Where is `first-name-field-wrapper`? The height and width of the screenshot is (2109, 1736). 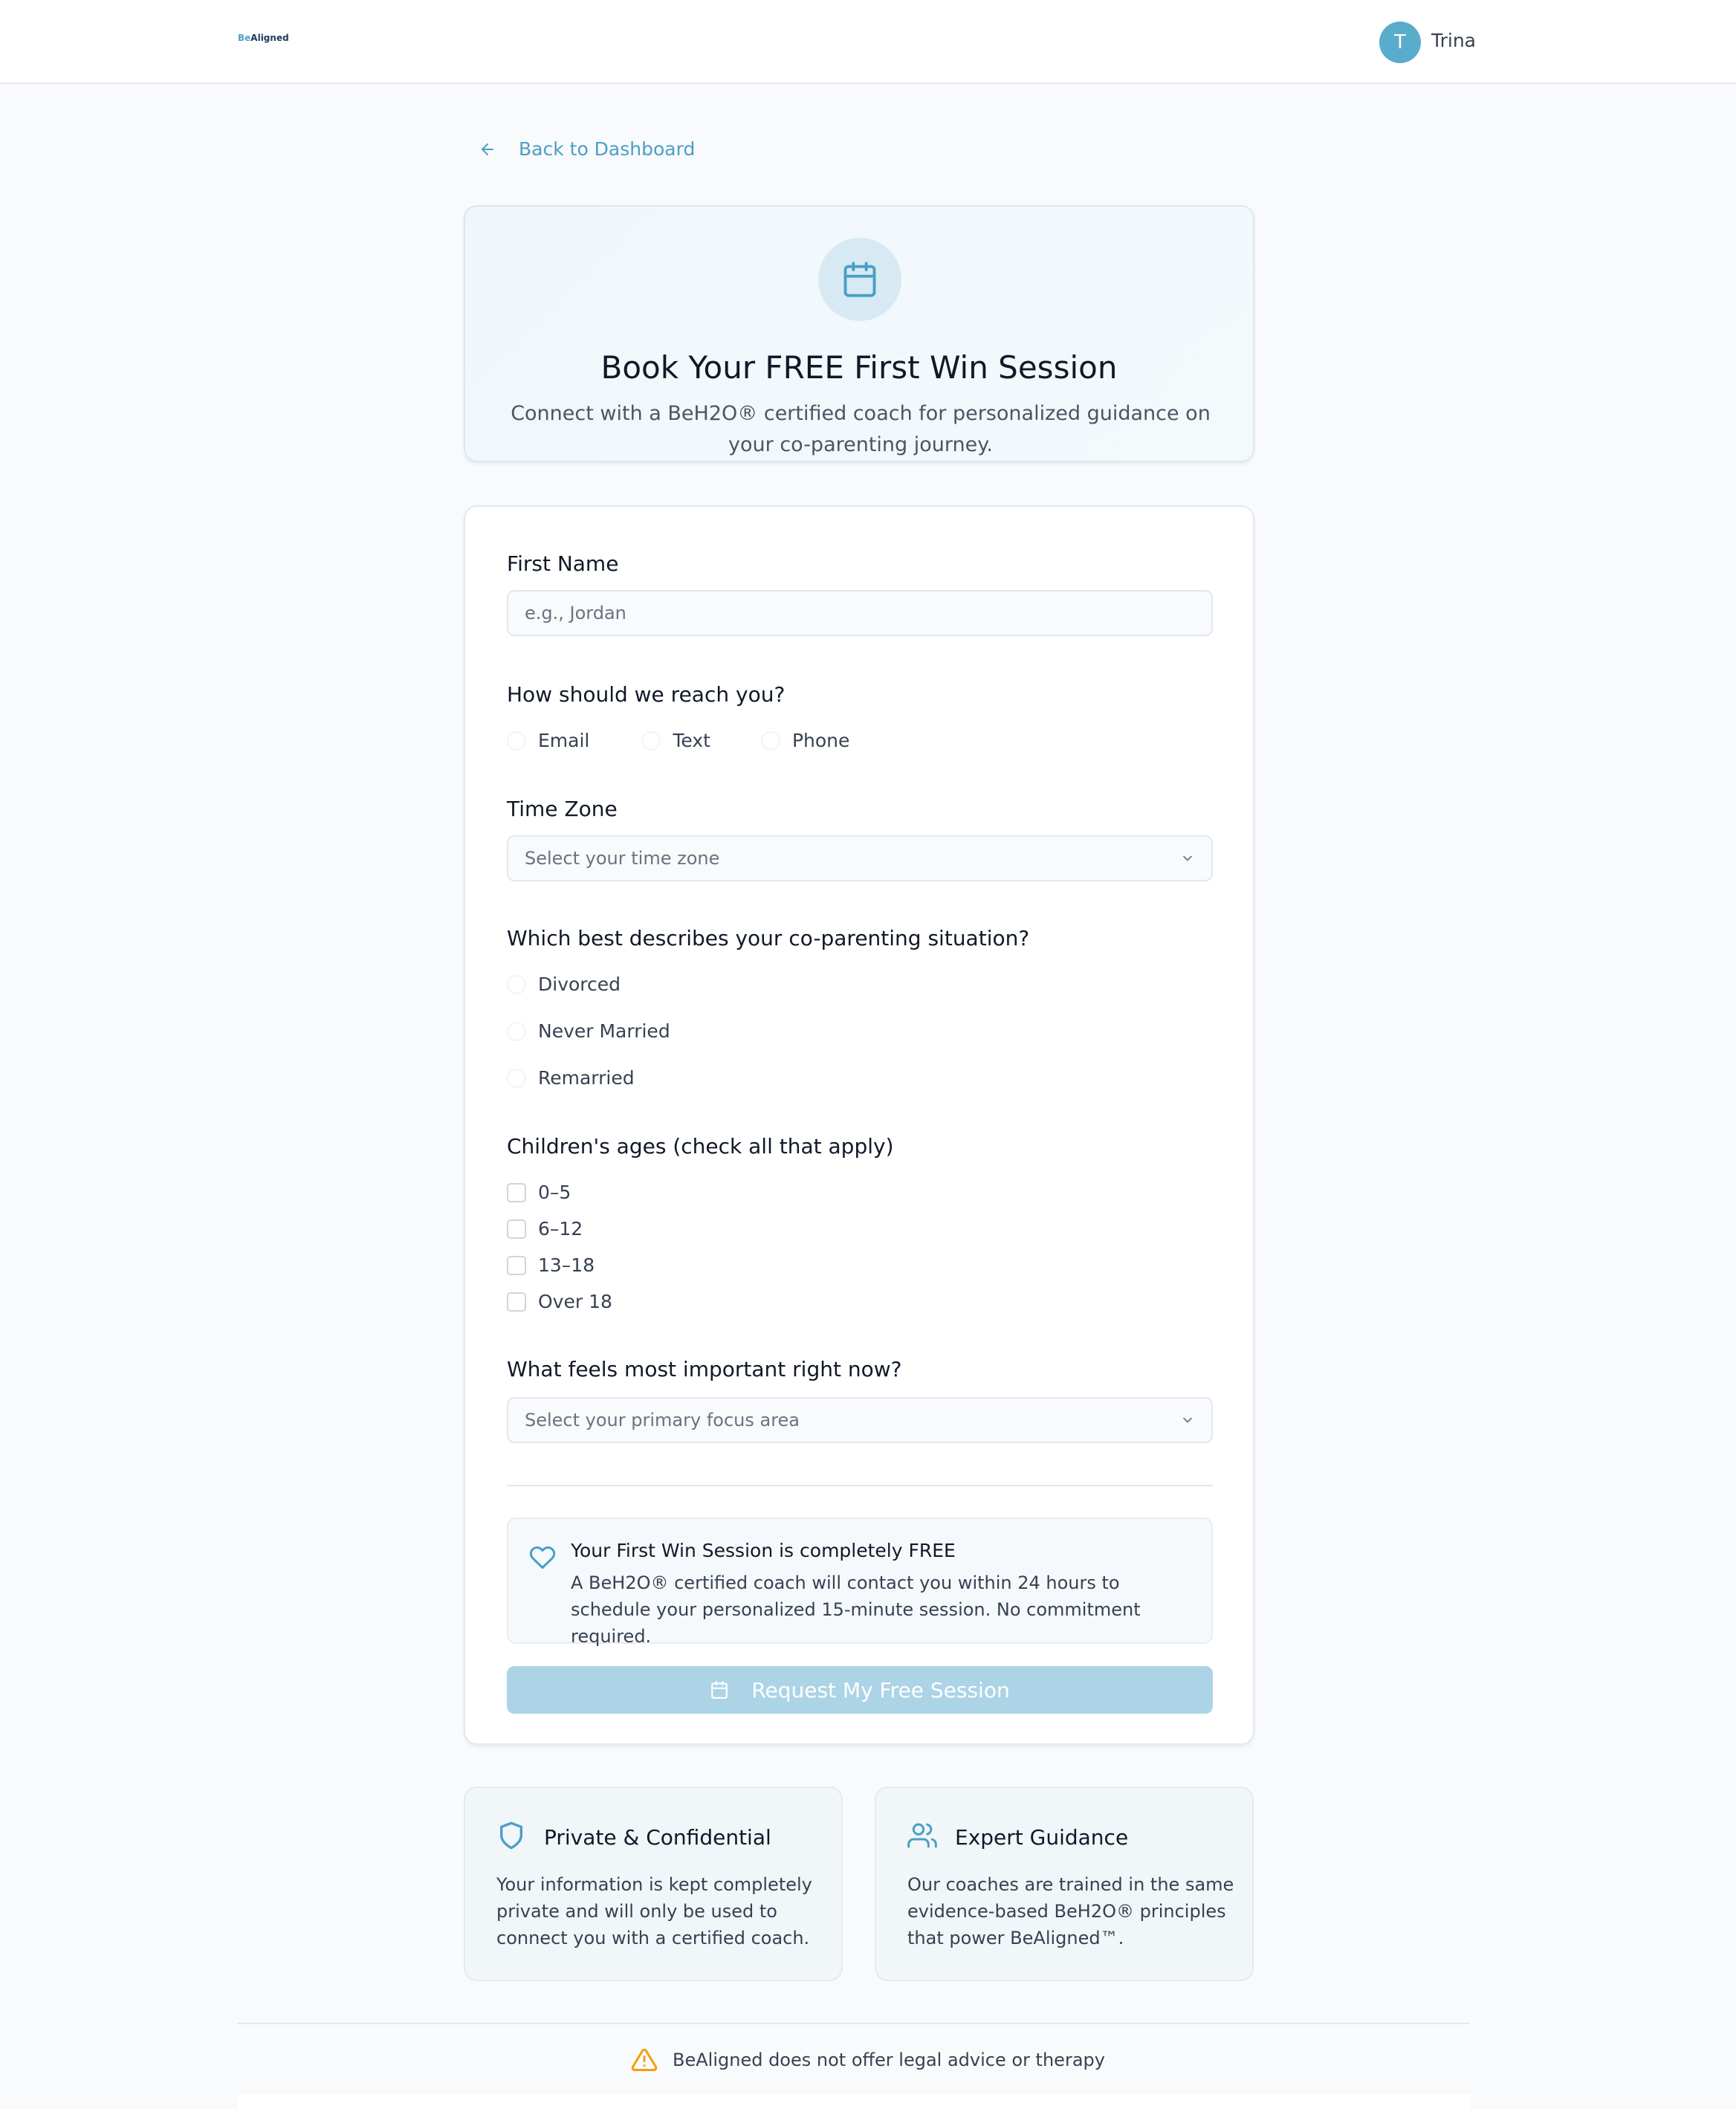
first-name-field-wrapper is located at coordinates (860, 613).